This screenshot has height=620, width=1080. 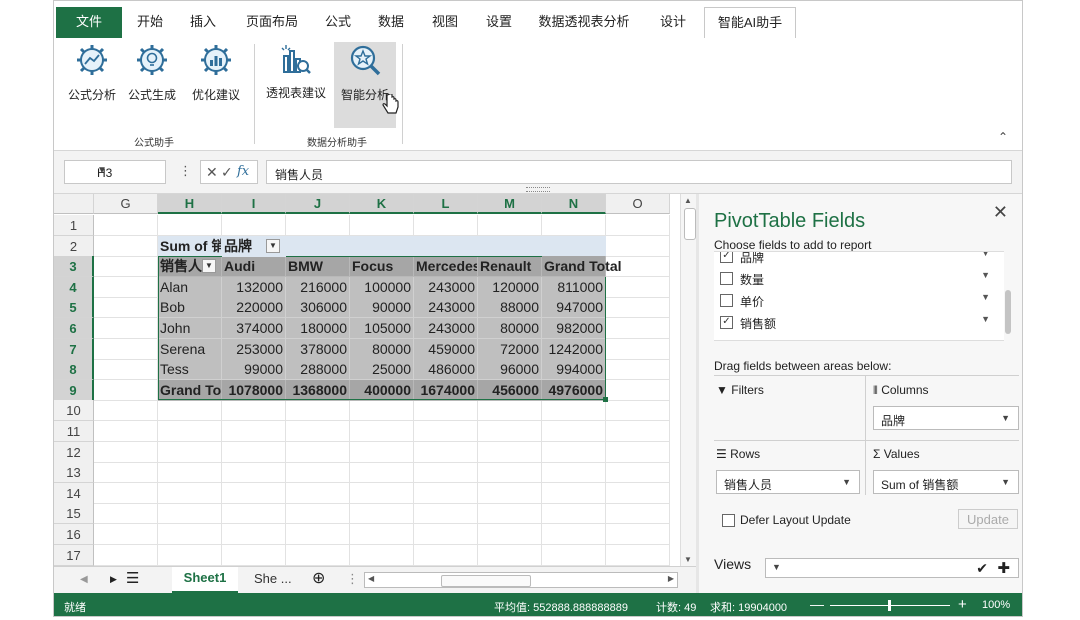 I want to click on tab-view: 视图, so click(x=445, y=22).